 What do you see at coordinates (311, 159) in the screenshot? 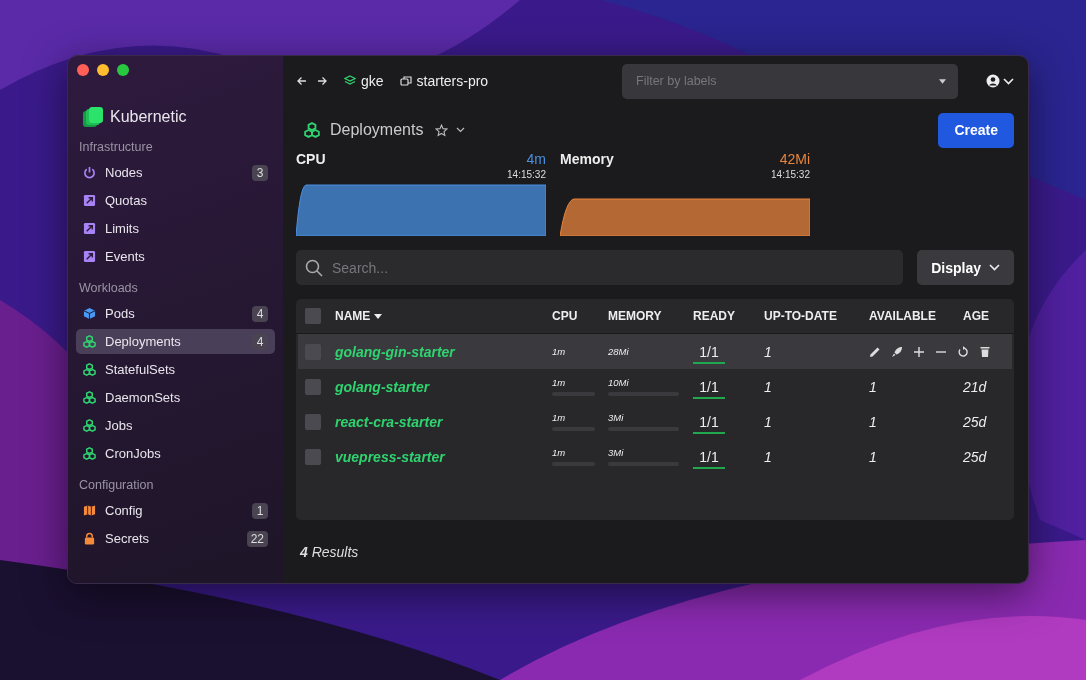
I see `metric-label: CPU` at bounding box center [311, 159].